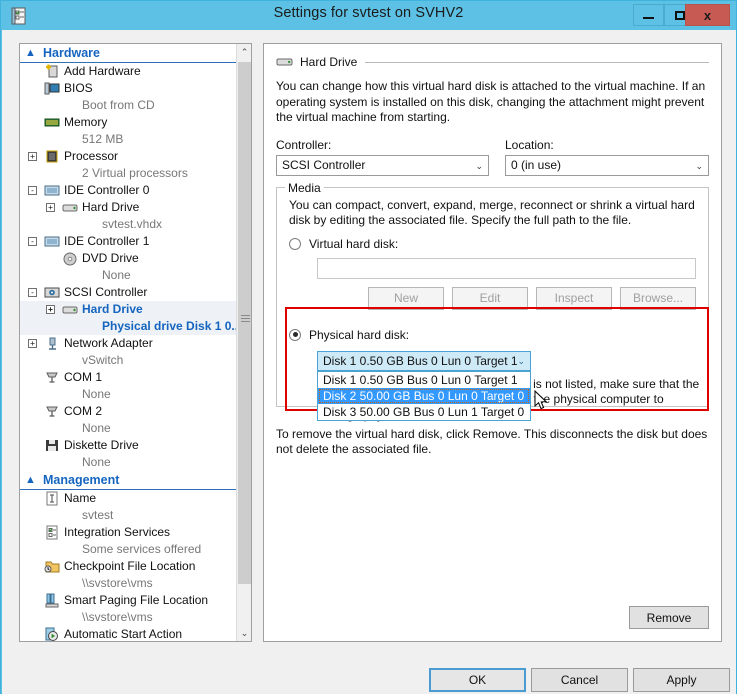 This screenshot has width=737, height=694. I want to click on scrollbar-grip-icon, so click(245, 318).